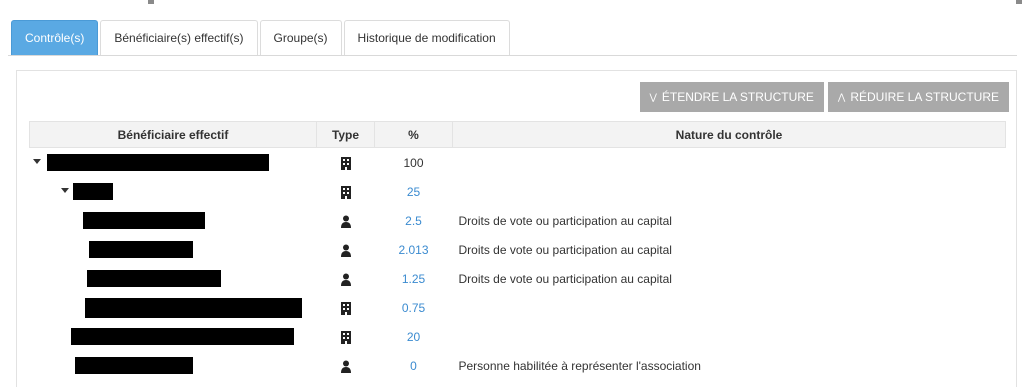 This screenshot has height=387, width=1025. Describe the element at coordinates (413, 192) in the screenshot. I see `percent-link: 25` at that location.